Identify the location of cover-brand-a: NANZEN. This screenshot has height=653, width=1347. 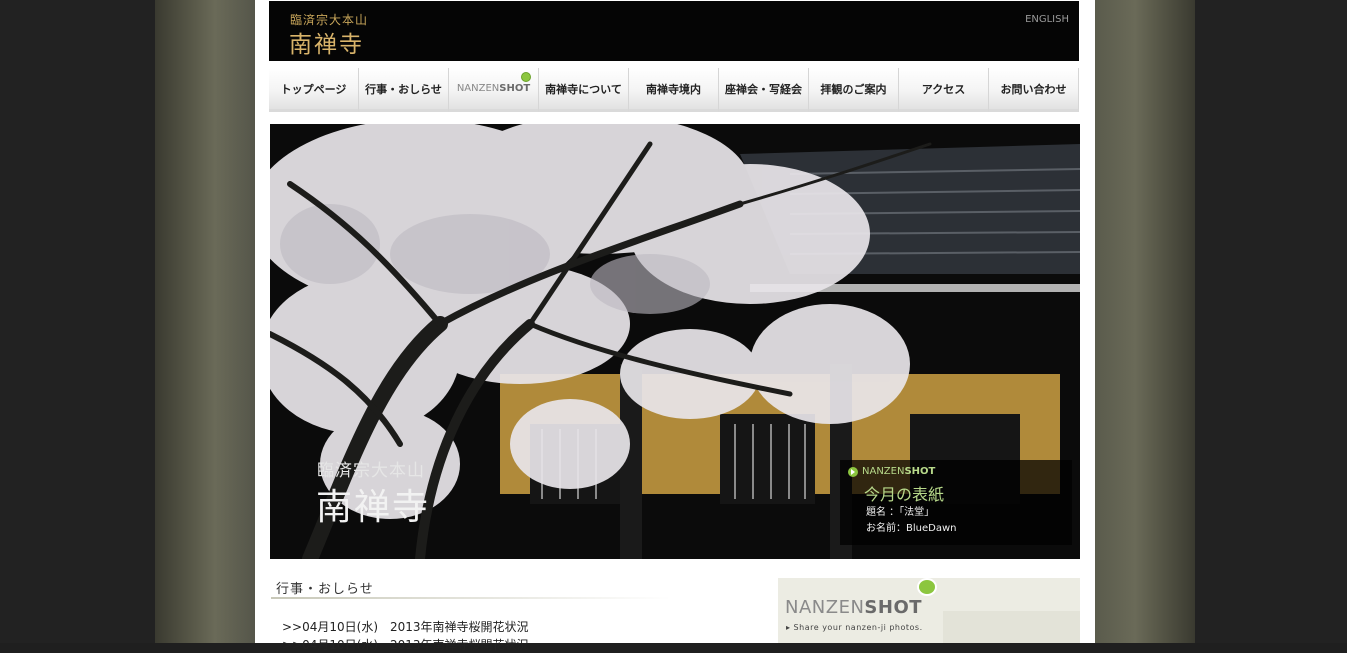
(883, 471).